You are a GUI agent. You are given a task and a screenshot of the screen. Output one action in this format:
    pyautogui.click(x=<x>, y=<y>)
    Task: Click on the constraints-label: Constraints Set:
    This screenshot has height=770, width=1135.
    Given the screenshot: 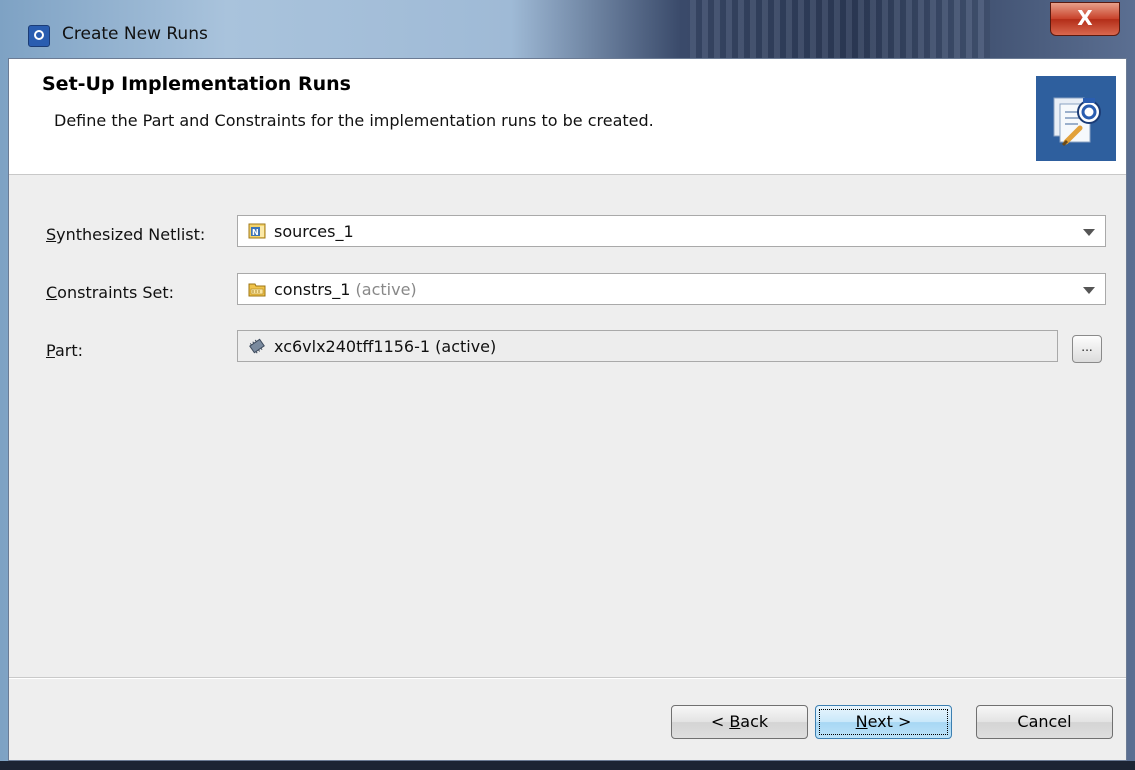 What is the action you would take?
    pyautogui.click(x=110, y=292)
    